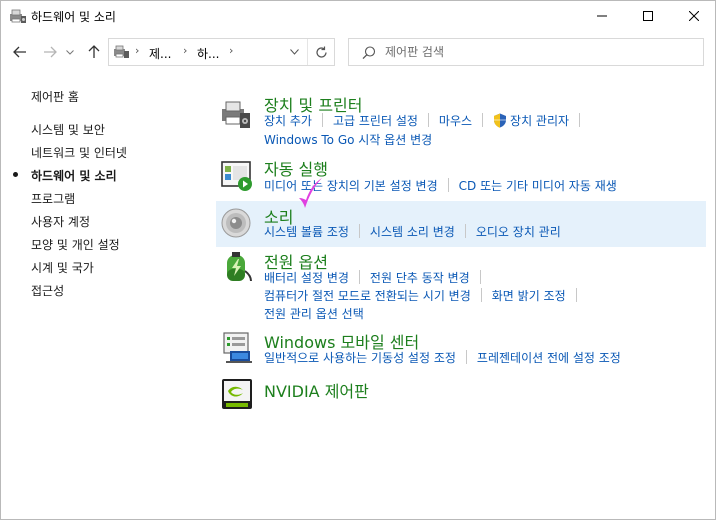 This screenshot has width=716, height=520. I want to click on title-bar: 하드웨어 및 소리, so click(358, 16).